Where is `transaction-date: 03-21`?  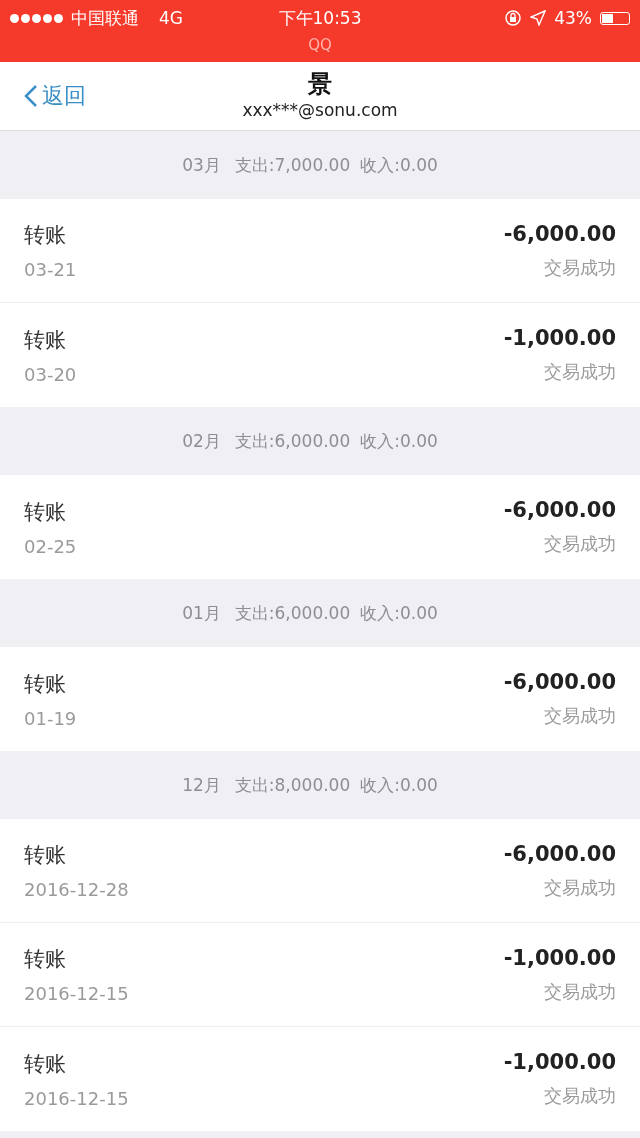
transaction-date: 03-21 is located at coordinates (50, 269).